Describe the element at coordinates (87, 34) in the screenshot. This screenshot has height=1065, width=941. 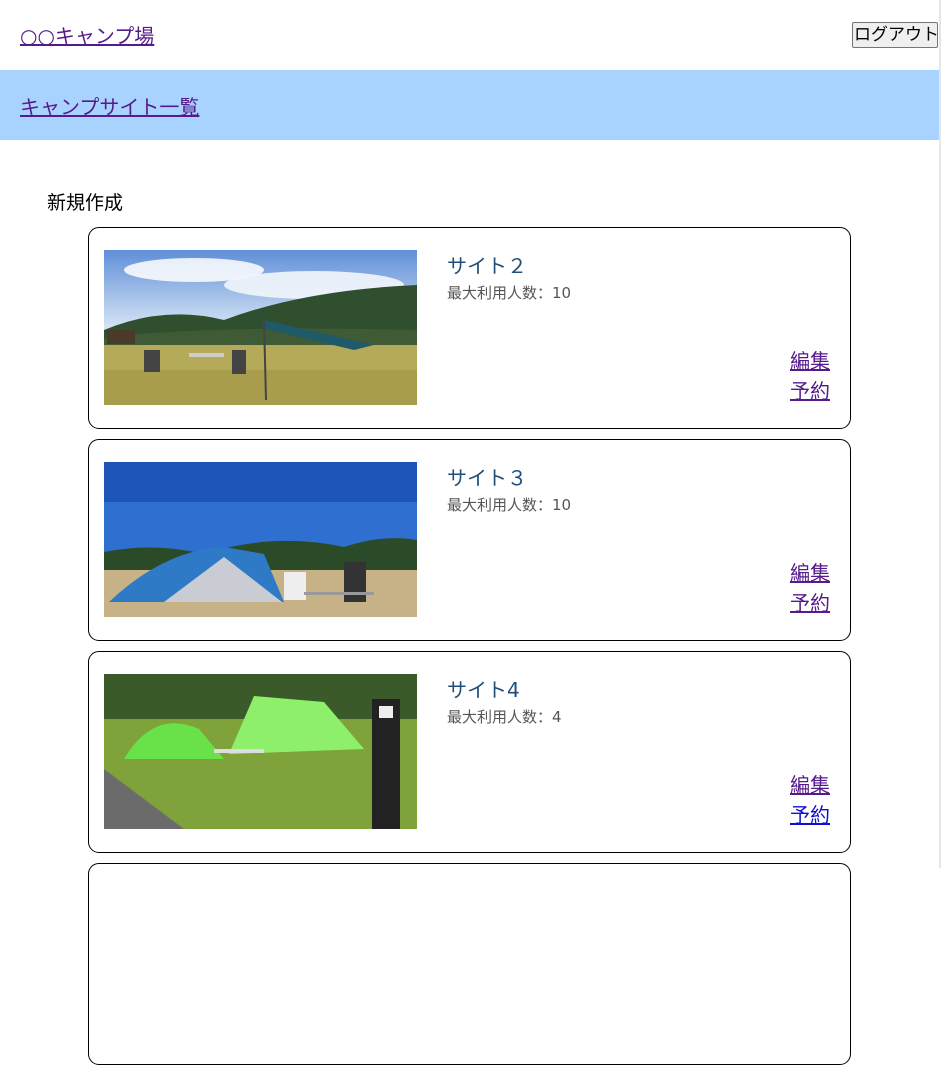
I see `brand-link: ○○キャンプ場` at that location.